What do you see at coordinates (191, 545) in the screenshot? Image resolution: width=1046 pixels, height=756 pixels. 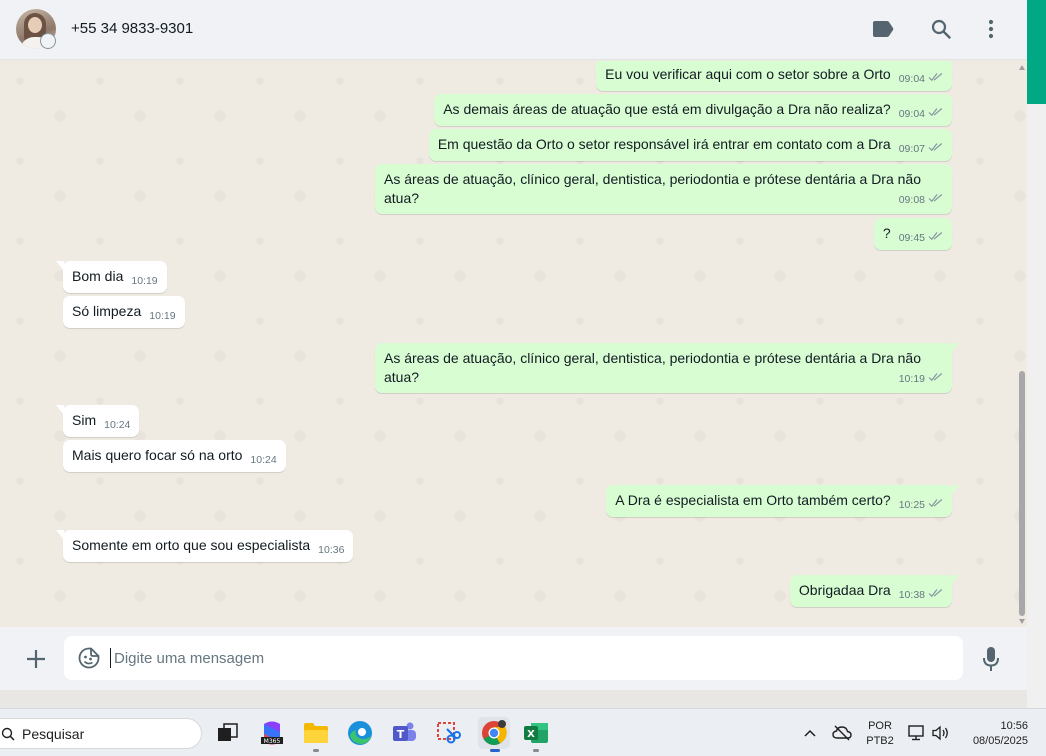 I see `message-text: Somente em orto que sou especialista` at bounding box center [191, 545].